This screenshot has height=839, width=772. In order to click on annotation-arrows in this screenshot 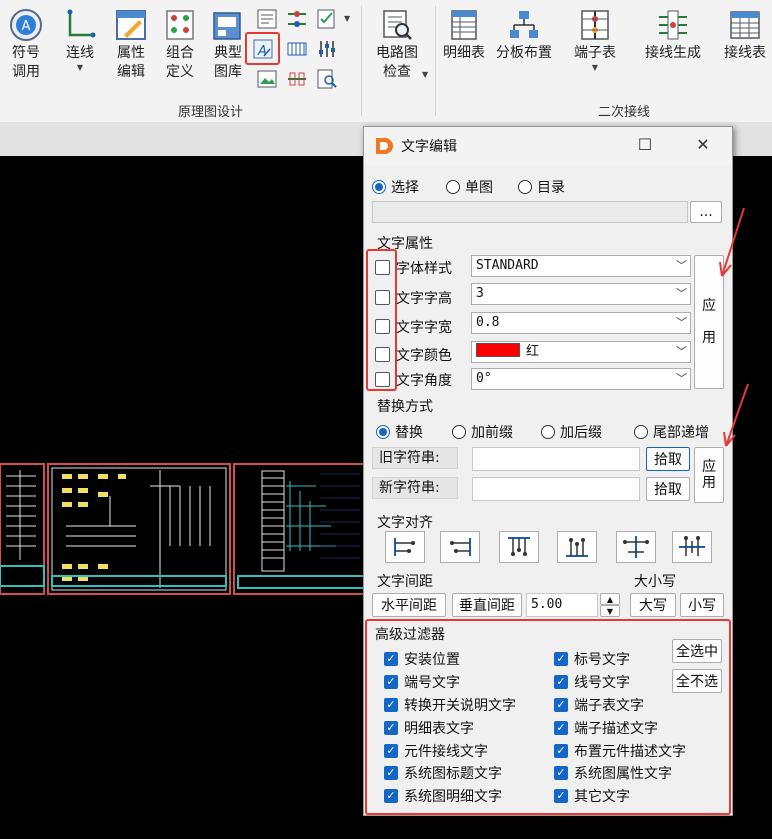, I will do `click(734, 327)`.